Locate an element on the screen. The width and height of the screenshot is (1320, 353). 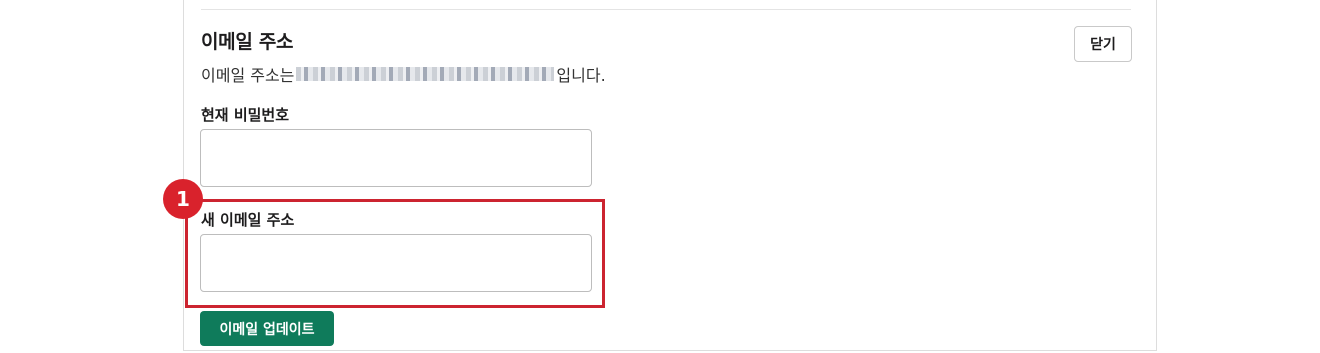
new-email-label: 새 이메일 주소 is located at coordinates (248, 220).